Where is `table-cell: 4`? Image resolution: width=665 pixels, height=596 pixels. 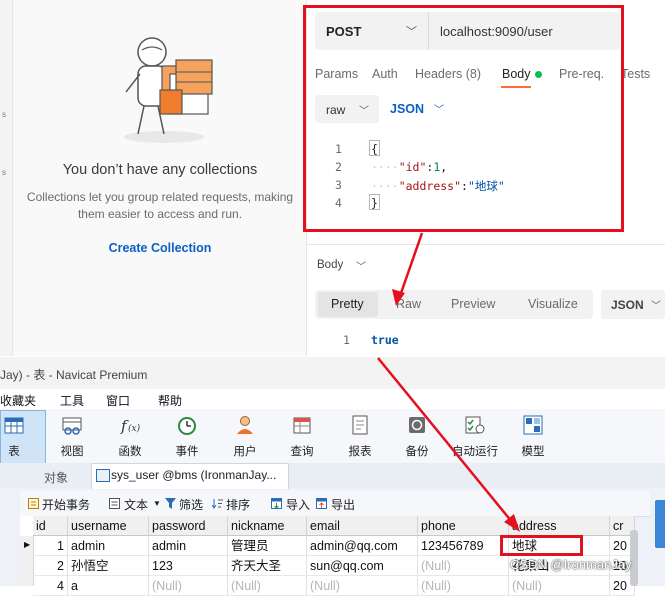
table-cell: 4 is located at coordinates (50, 586).